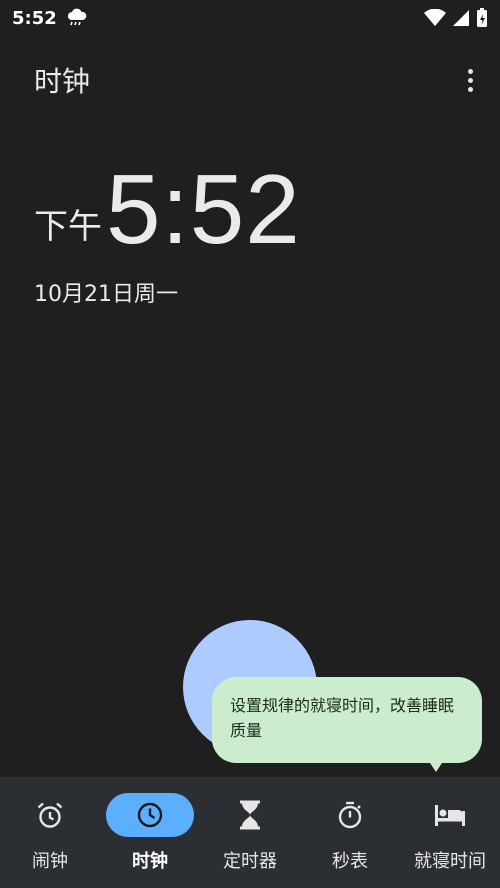  I want to click on current-date: 10月21日周一, so click(106, 294).